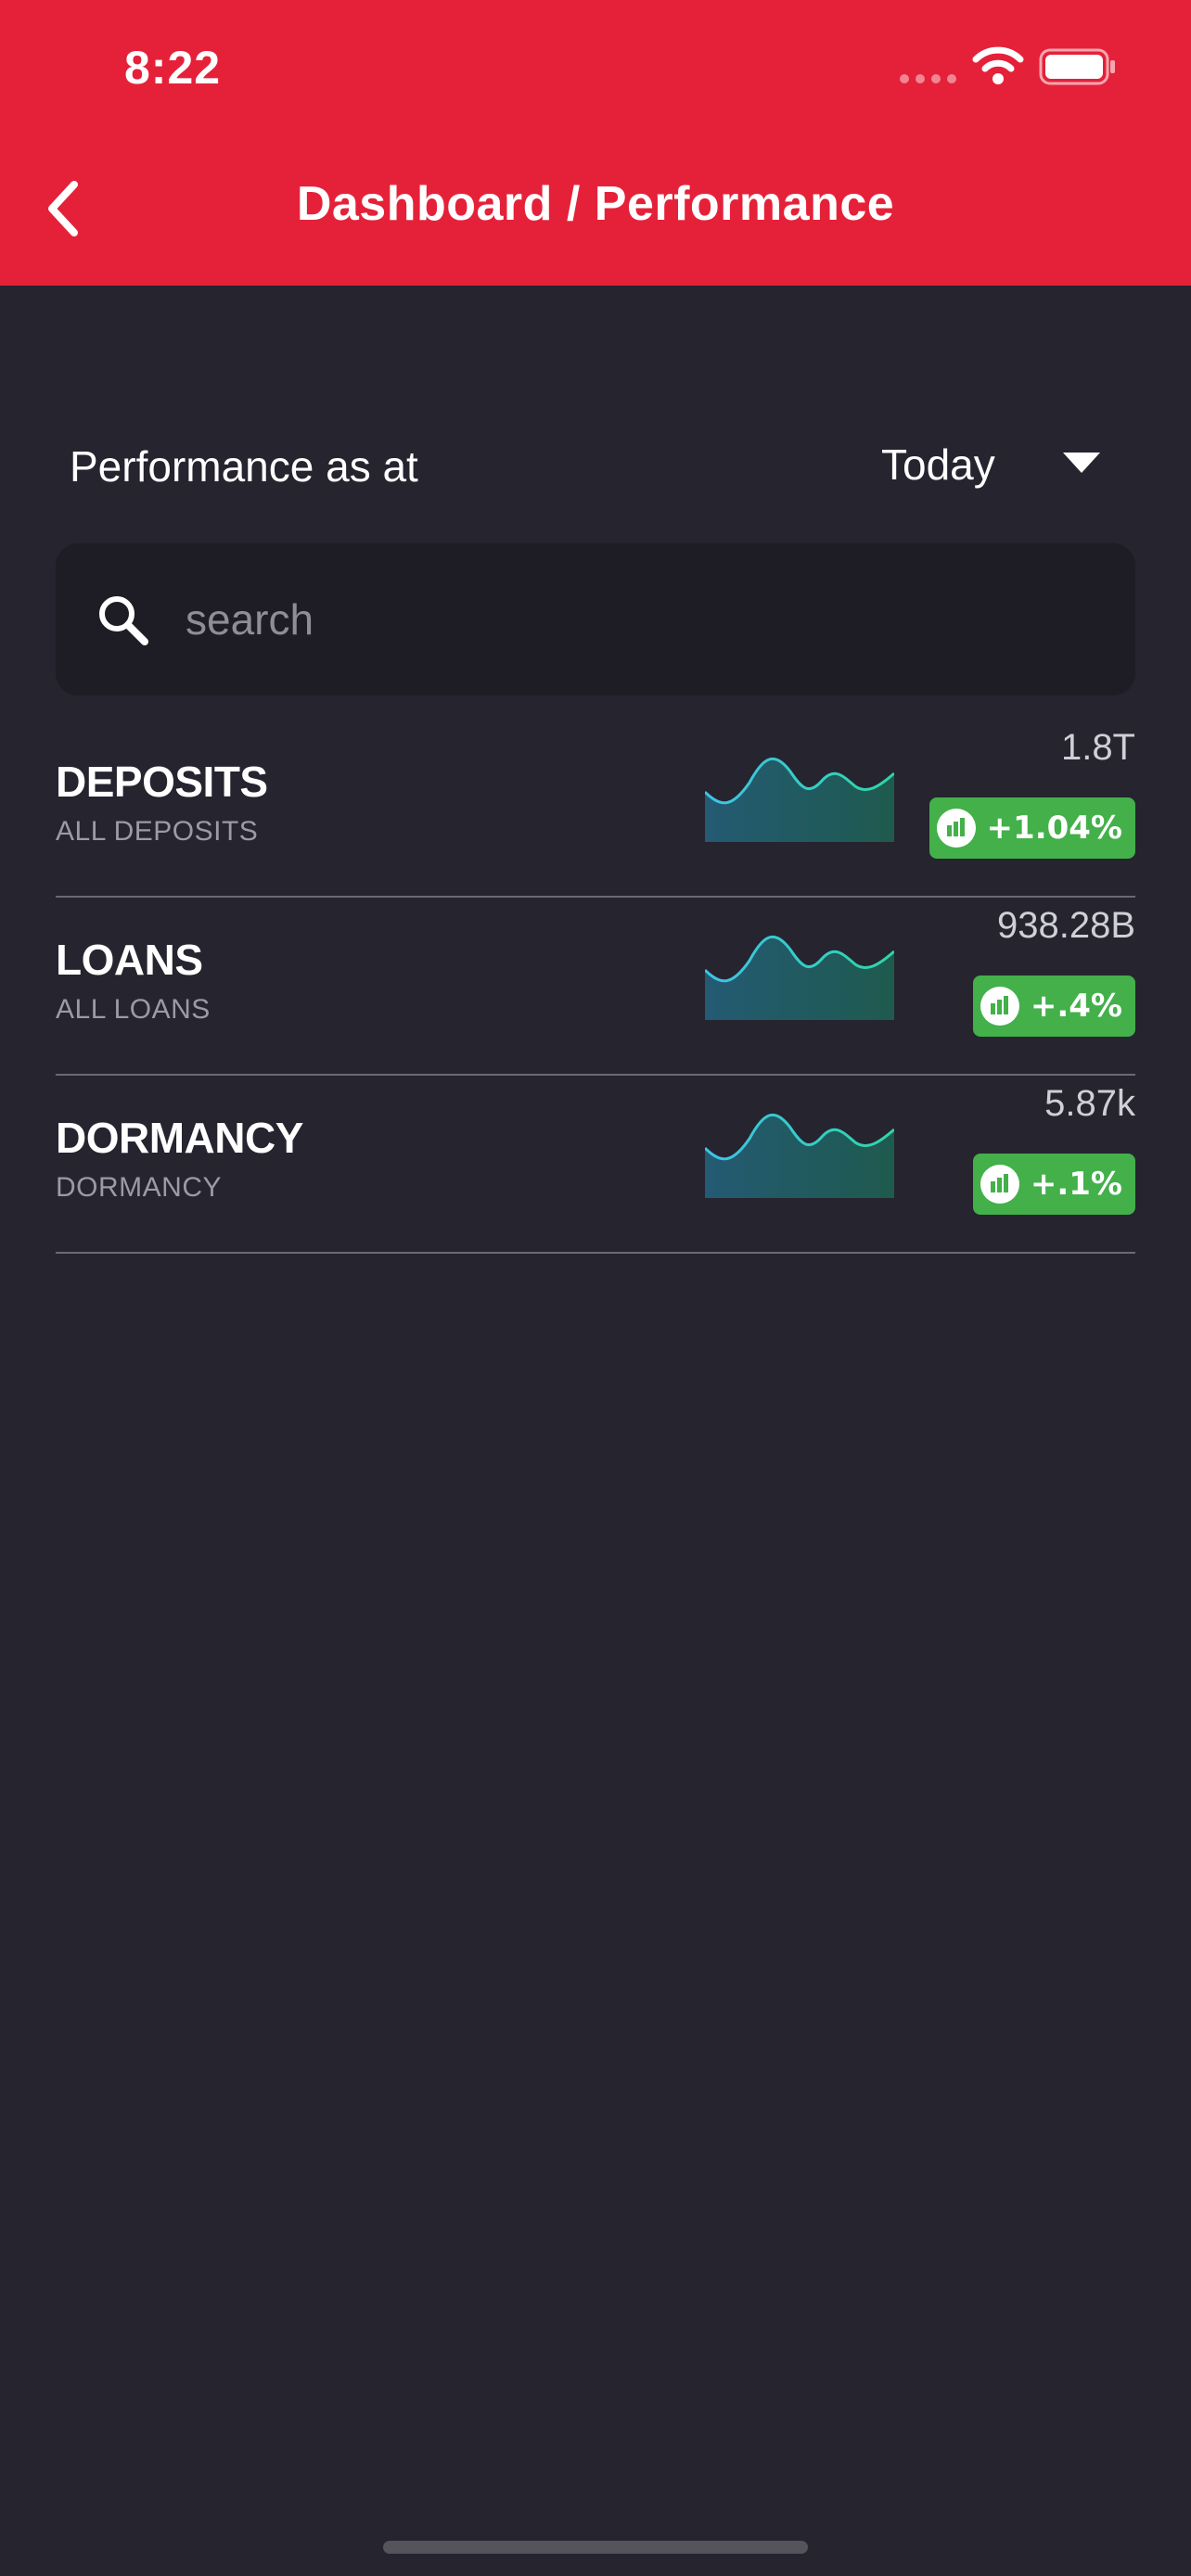 The image size is (1191, 2576). What do you see at coordinates (1089, 1103) in the screenshot?
I see `metric-value: 5.87k` at bounding box center [1089, 1103].